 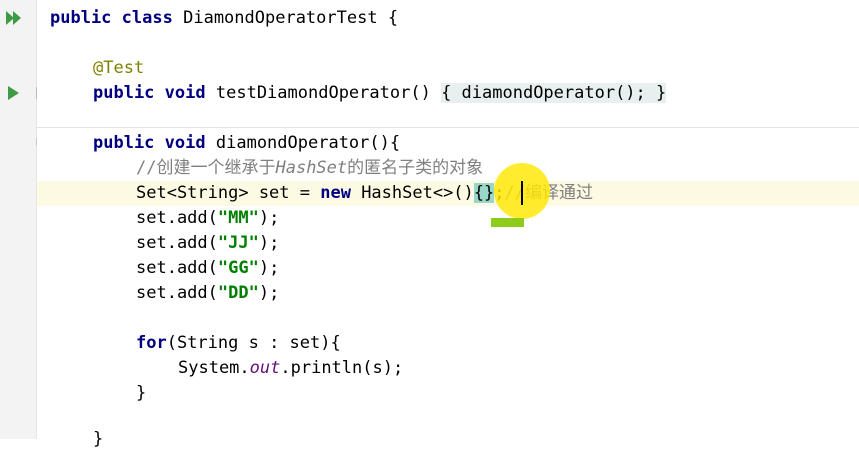 What do you see at coordinates (497, 243) in the screenshot?
I see `code-line-add: set.add("JJ");` at bounding box center [497, 243].